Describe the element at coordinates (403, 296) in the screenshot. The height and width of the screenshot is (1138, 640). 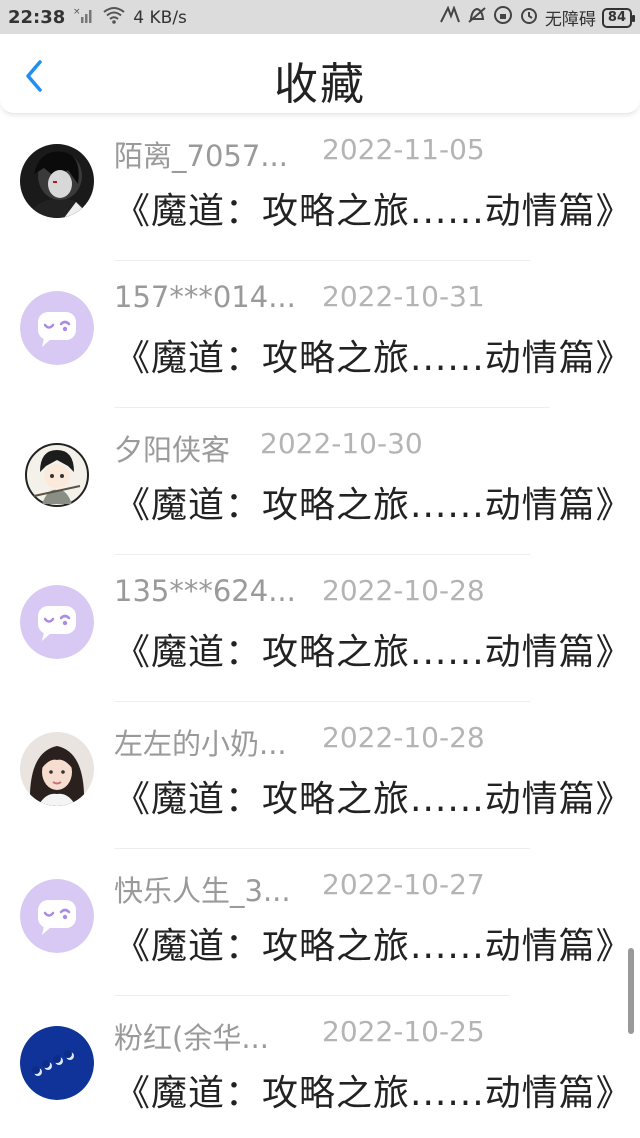
I see `item-date: 2022-10-31` at that location.